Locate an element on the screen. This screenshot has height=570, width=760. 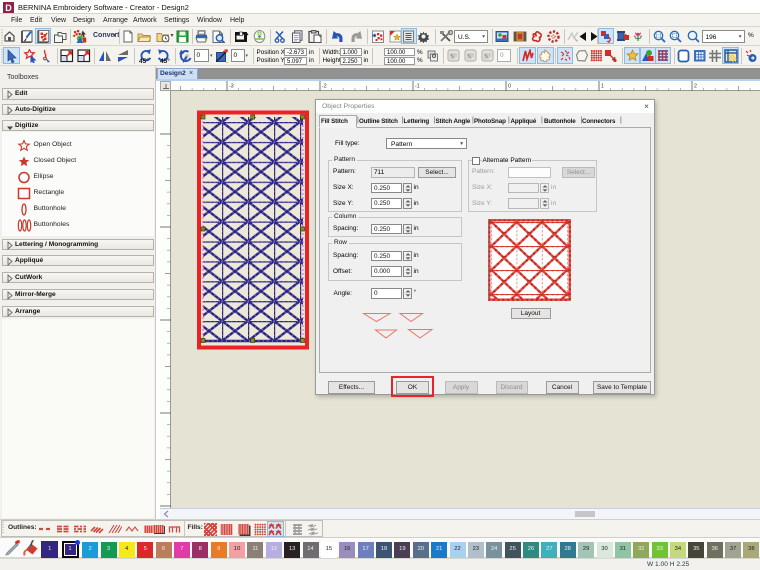
svg-text: D is located at coordinates (8, 7).